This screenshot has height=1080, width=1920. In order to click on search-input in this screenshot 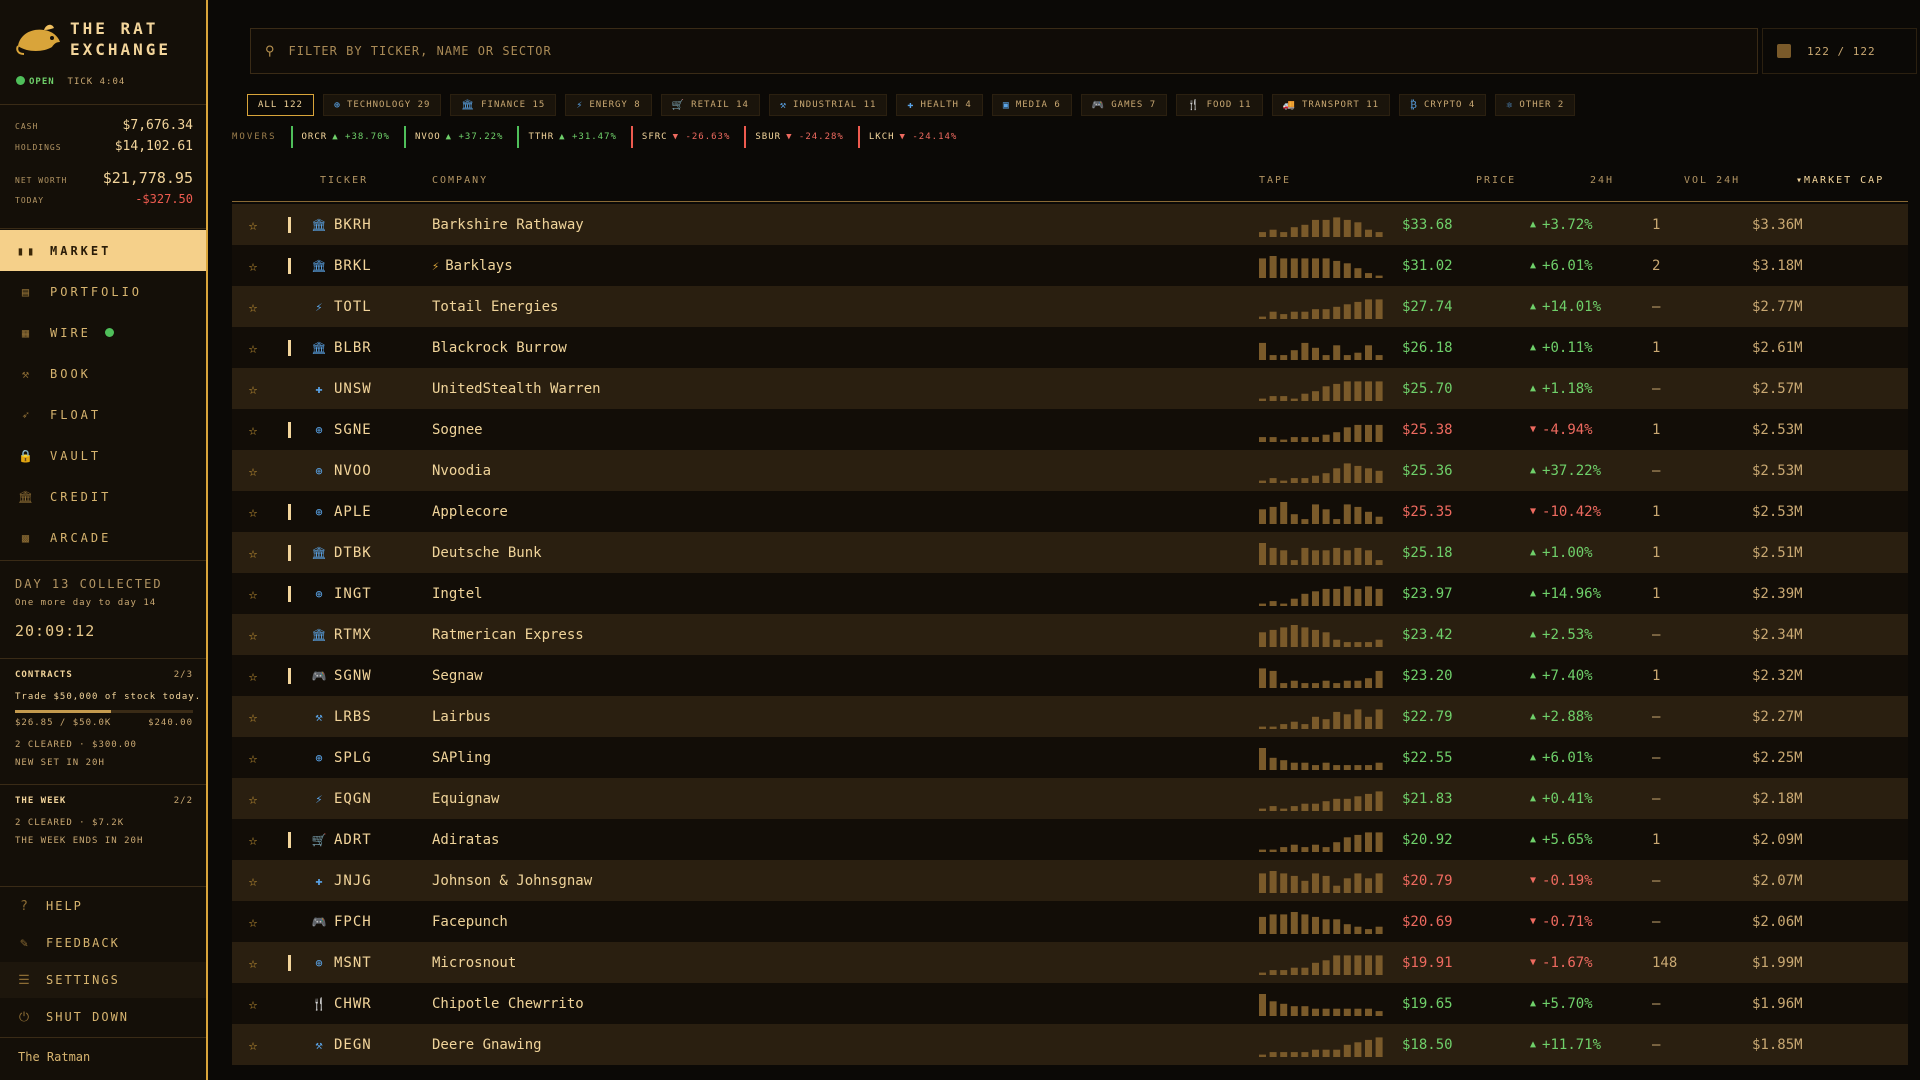, I will do `click(988, 51)`.